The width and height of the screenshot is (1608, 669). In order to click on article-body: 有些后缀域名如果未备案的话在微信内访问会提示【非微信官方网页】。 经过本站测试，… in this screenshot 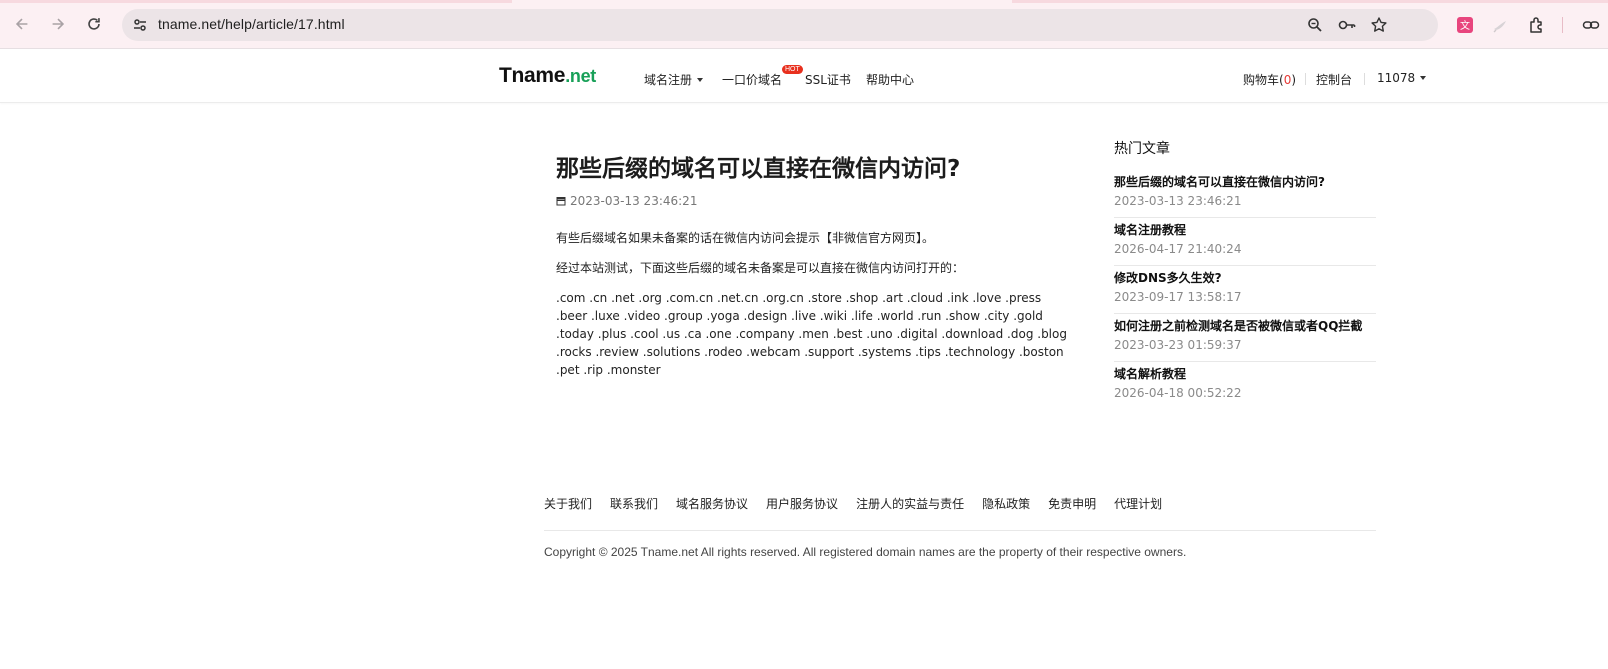, I will do `click(813, 310)`.